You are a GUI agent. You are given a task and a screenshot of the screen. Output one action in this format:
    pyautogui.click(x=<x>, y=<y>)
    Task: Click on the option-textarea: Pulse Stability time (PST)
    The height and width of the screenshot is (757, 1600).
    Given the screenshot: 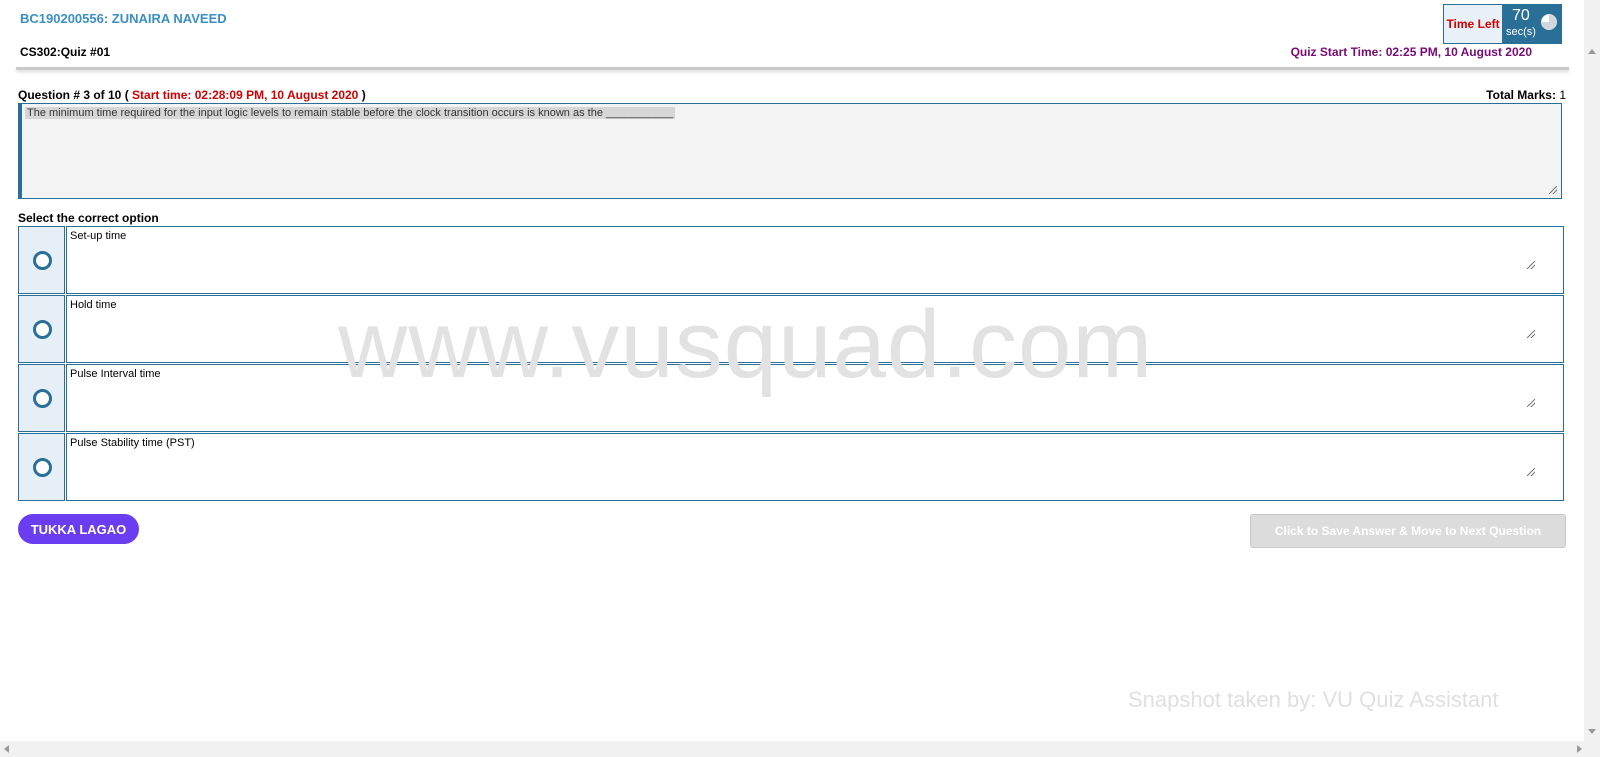 What is the action you would take?
    pyautogui.click(x=815, y=467)
    